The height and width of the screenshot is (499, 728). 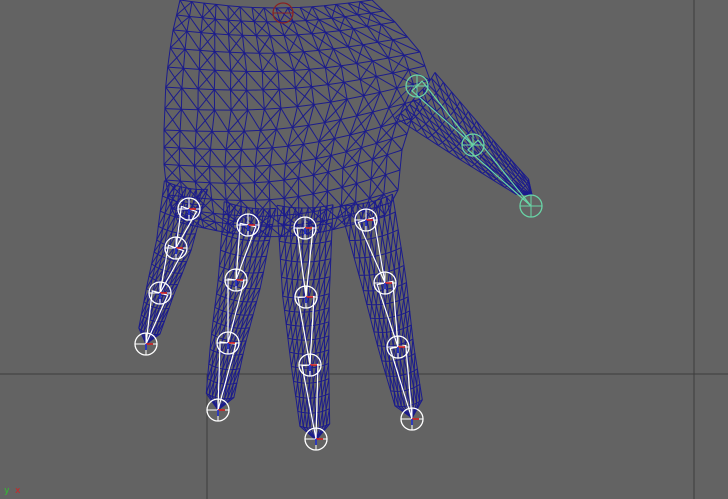 I want to click on joint-thumb-3-selected, so click(x=531, y=206).